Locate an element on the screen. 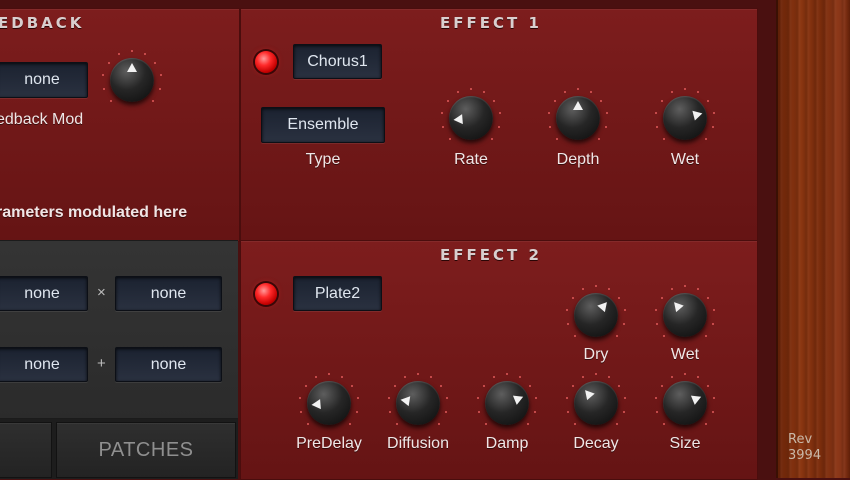  effect2-decay-label: Decay is located at coordinates (596, 443).